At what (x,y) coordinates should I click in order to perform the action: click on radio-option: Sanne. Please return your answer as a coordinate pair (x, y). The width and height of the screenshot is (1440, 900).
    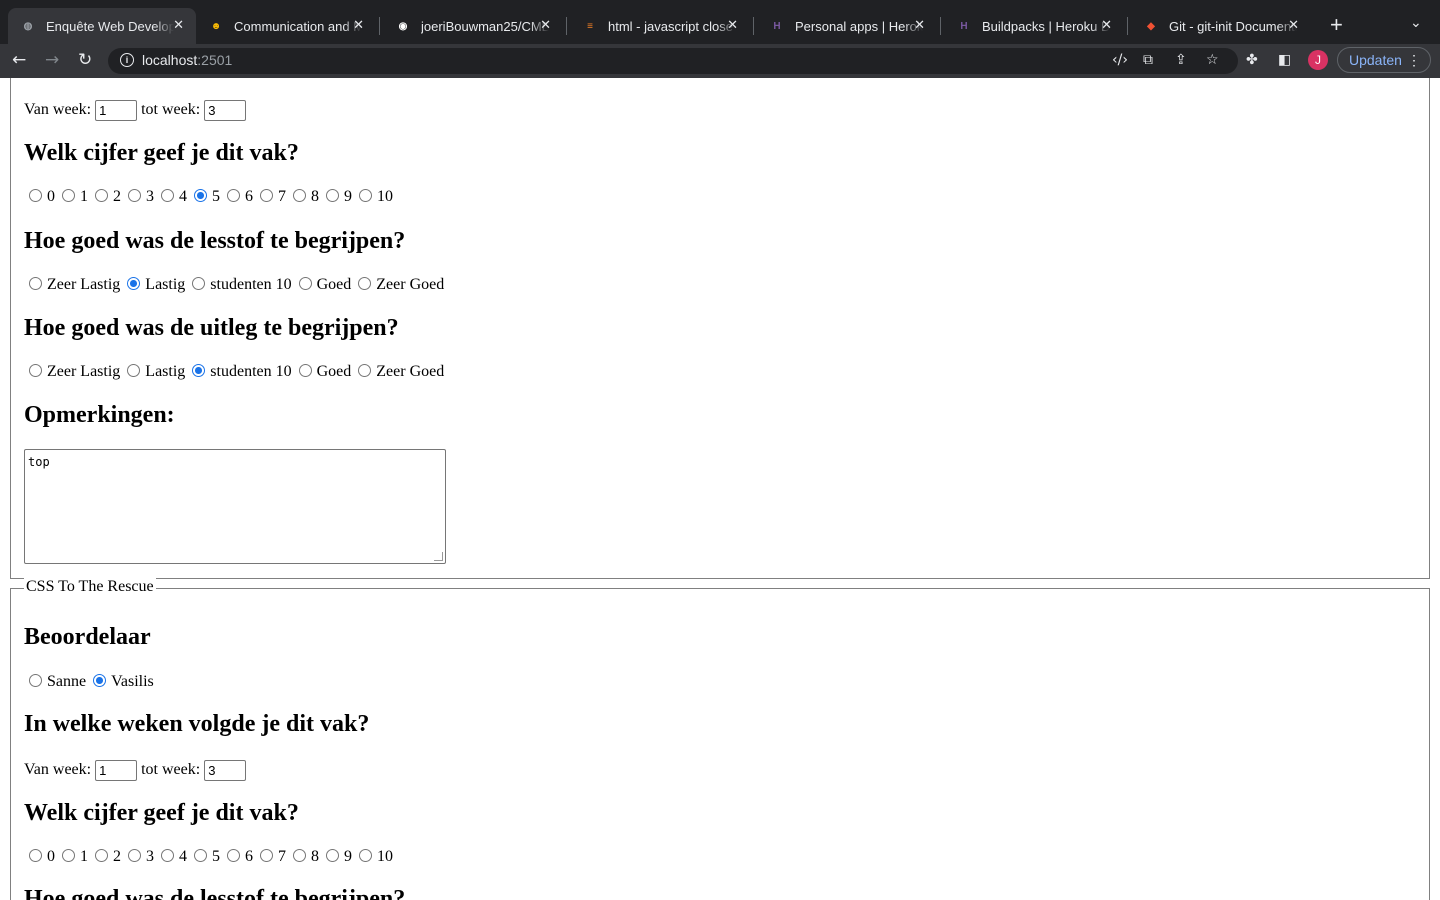
    Looking at the image, I should click on (55, 682).